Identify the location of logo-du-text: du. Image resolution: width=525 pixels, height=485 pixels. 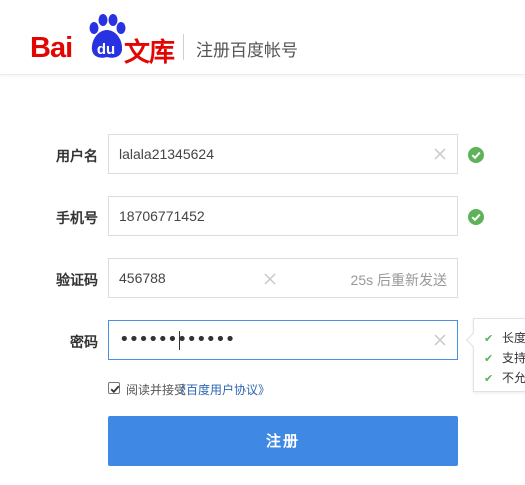
(106, 49).